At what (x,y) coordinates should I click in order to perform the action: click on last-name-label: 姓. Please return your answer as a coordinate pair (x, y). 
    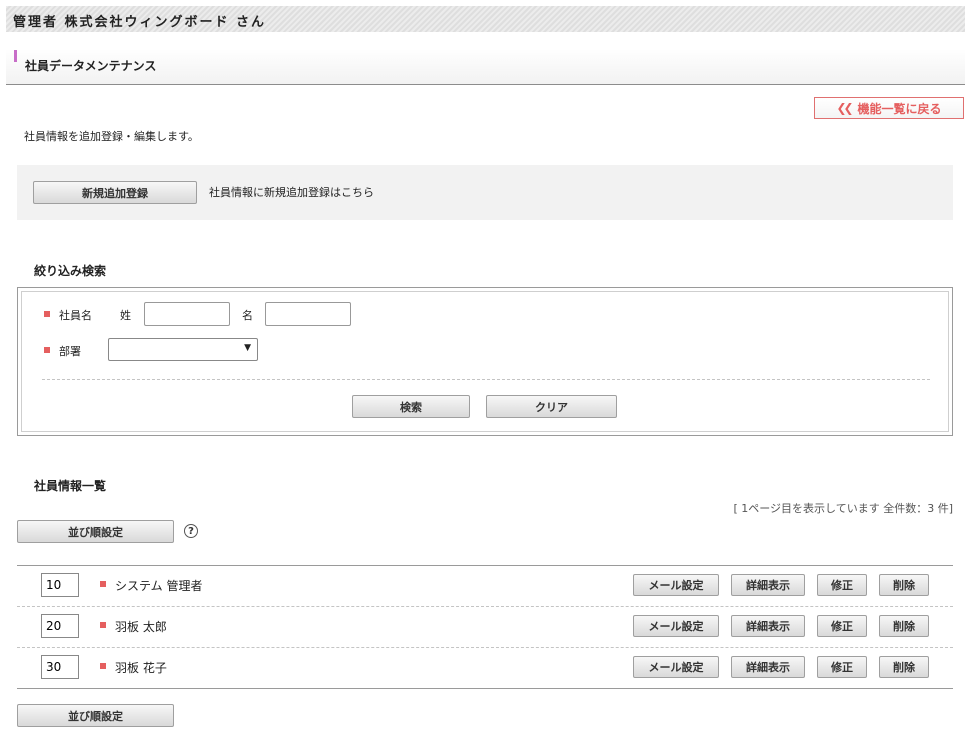
    Looking at the image, I should click on (125, 315).